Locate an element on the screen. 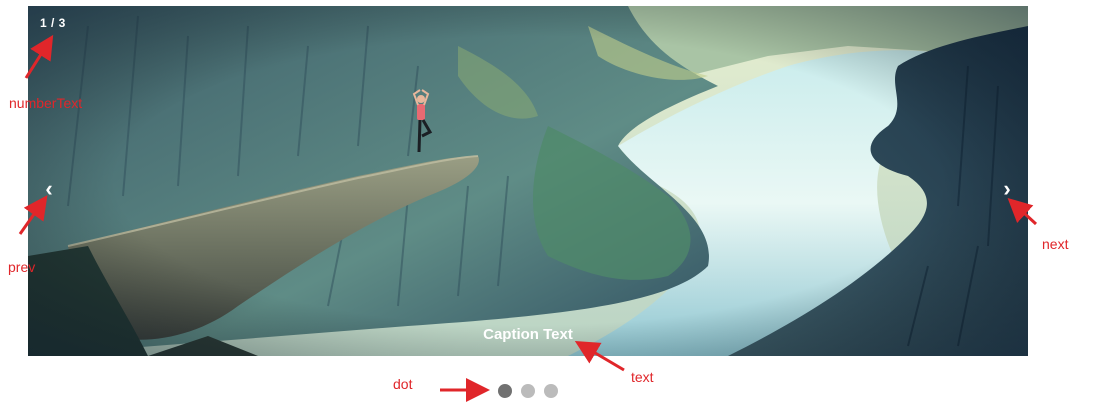  next-button: › is located at coordinates (1007, 189).